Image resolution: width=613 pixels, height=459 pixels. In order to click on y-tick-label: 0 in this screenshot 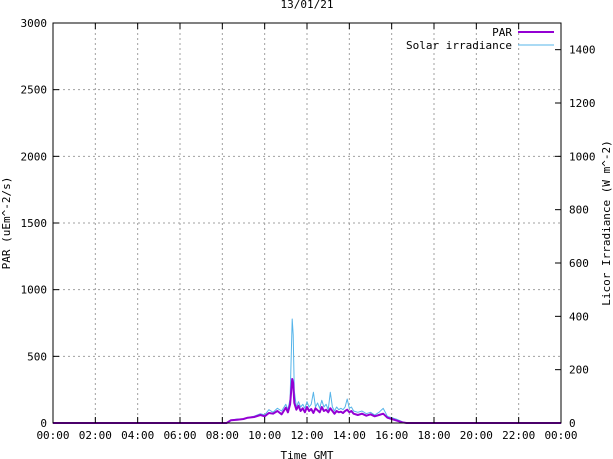, I will do `click(43, 423)`.